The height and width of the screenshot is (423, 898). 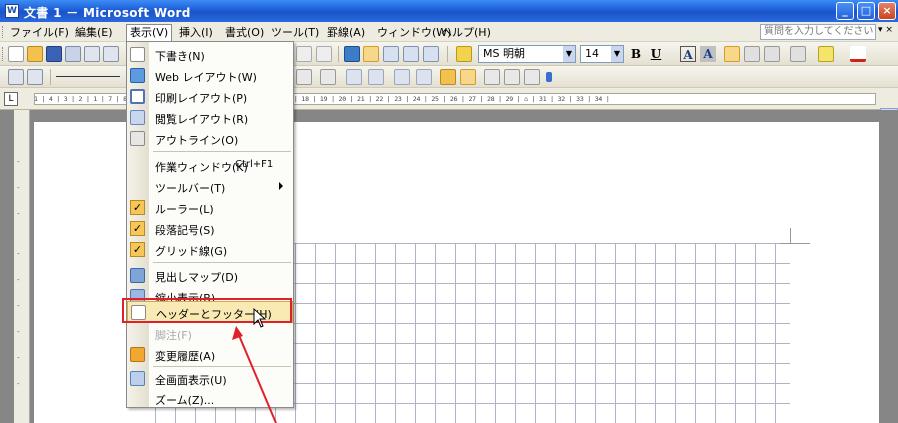 I want to click on menu-item-gridlines: ✓ グリッド線(G), so click(x=210, y=249).